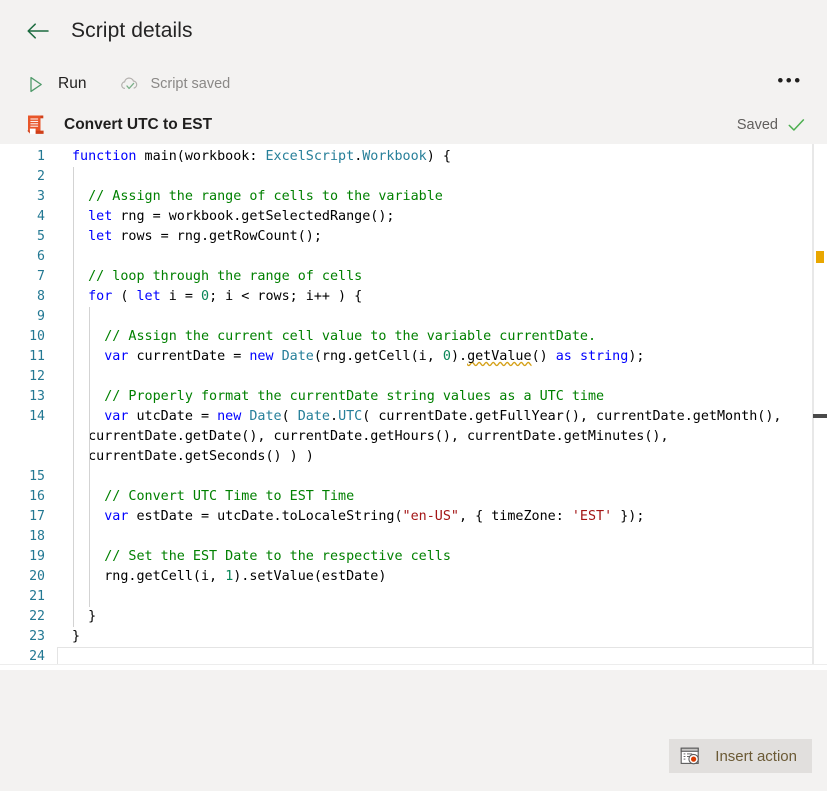 Image resolution: width=827 pixels, height=791 pixels. What do you see at coordinates (790, 84) in the screenshot?
I see `ellipsis-icon: •••` at bounding box center [790, 84].